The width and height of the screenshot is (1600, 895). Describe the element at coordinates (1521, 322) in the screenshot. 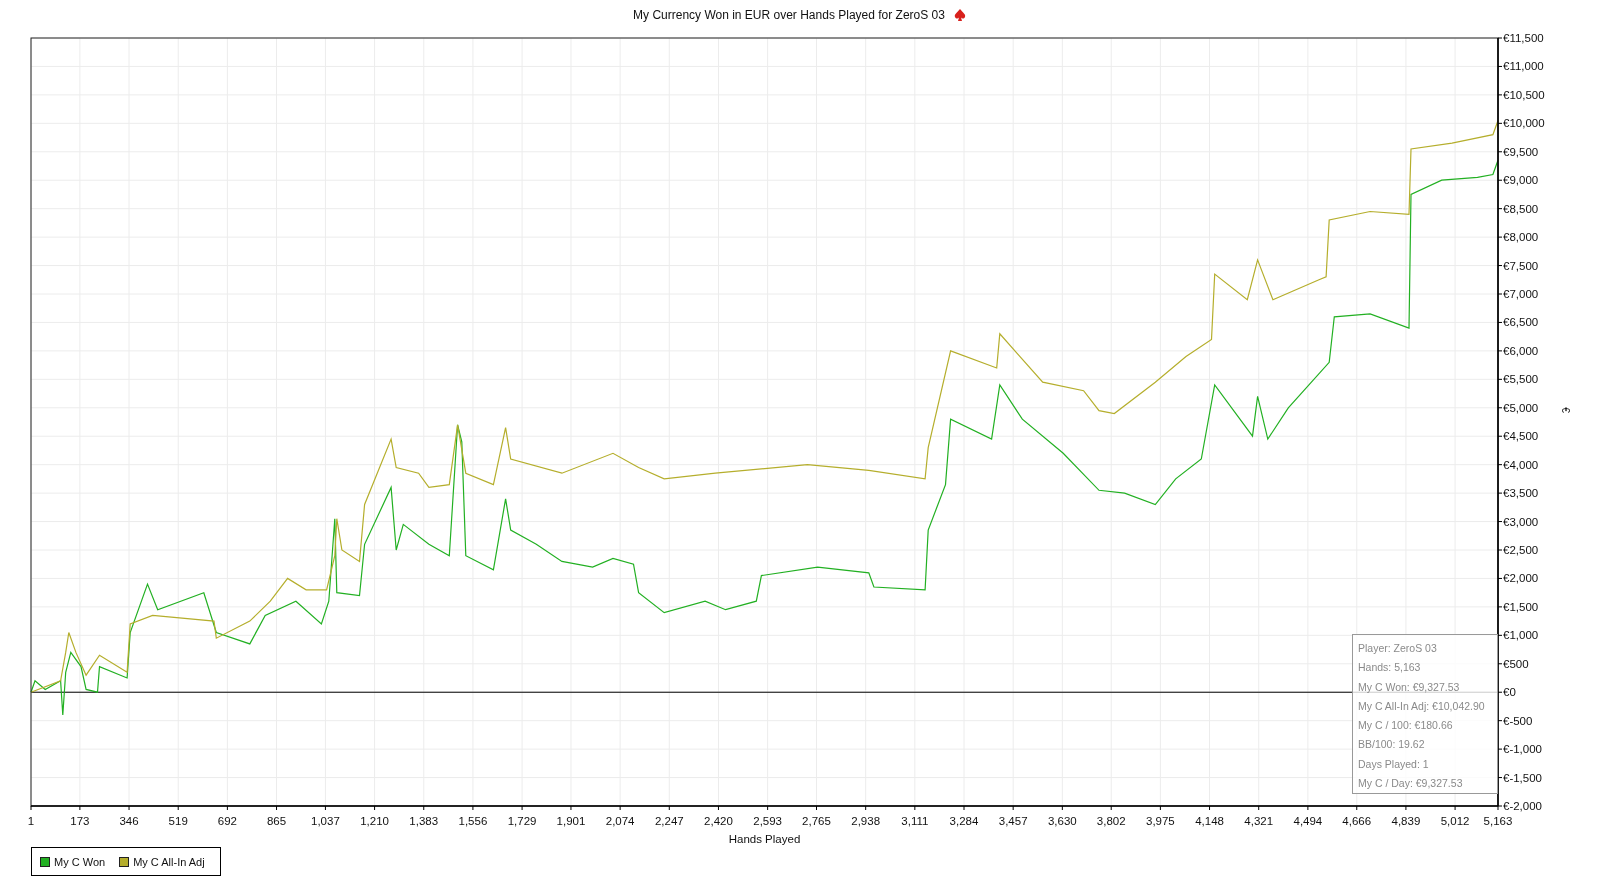

I see `y-axis-label: €6,500` at that location.